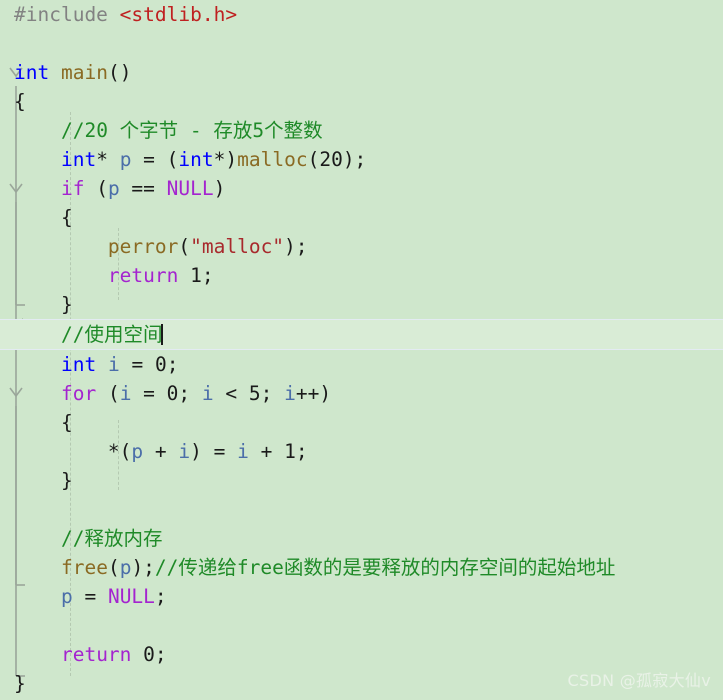 Image resolution: width=723 pixels, height=700 pixels. I want to click on code-line: //使用空间, so click(361, 334).